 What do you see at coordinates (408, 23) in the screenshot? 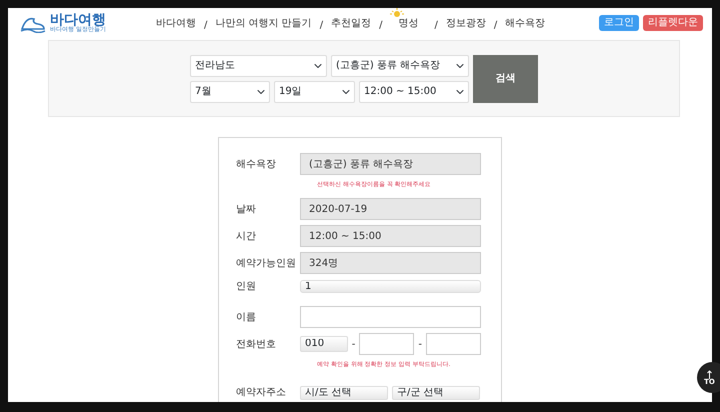
I see `nav-link: 명성` at bounding box center [408, 23].